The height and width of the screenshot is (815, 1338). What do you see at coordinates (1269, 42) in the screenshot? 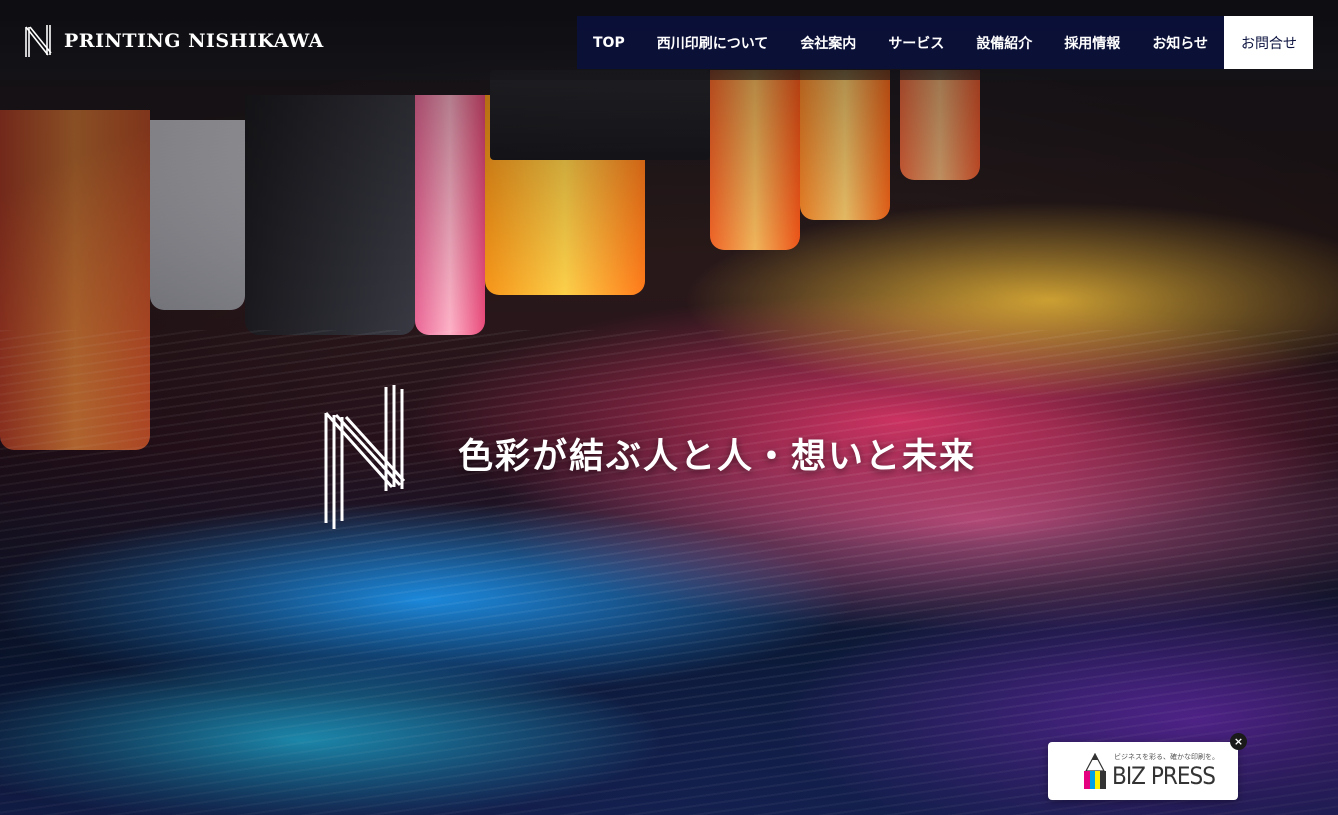
I see `contact-button: お問合せ` at bounding box center [1269, 42].